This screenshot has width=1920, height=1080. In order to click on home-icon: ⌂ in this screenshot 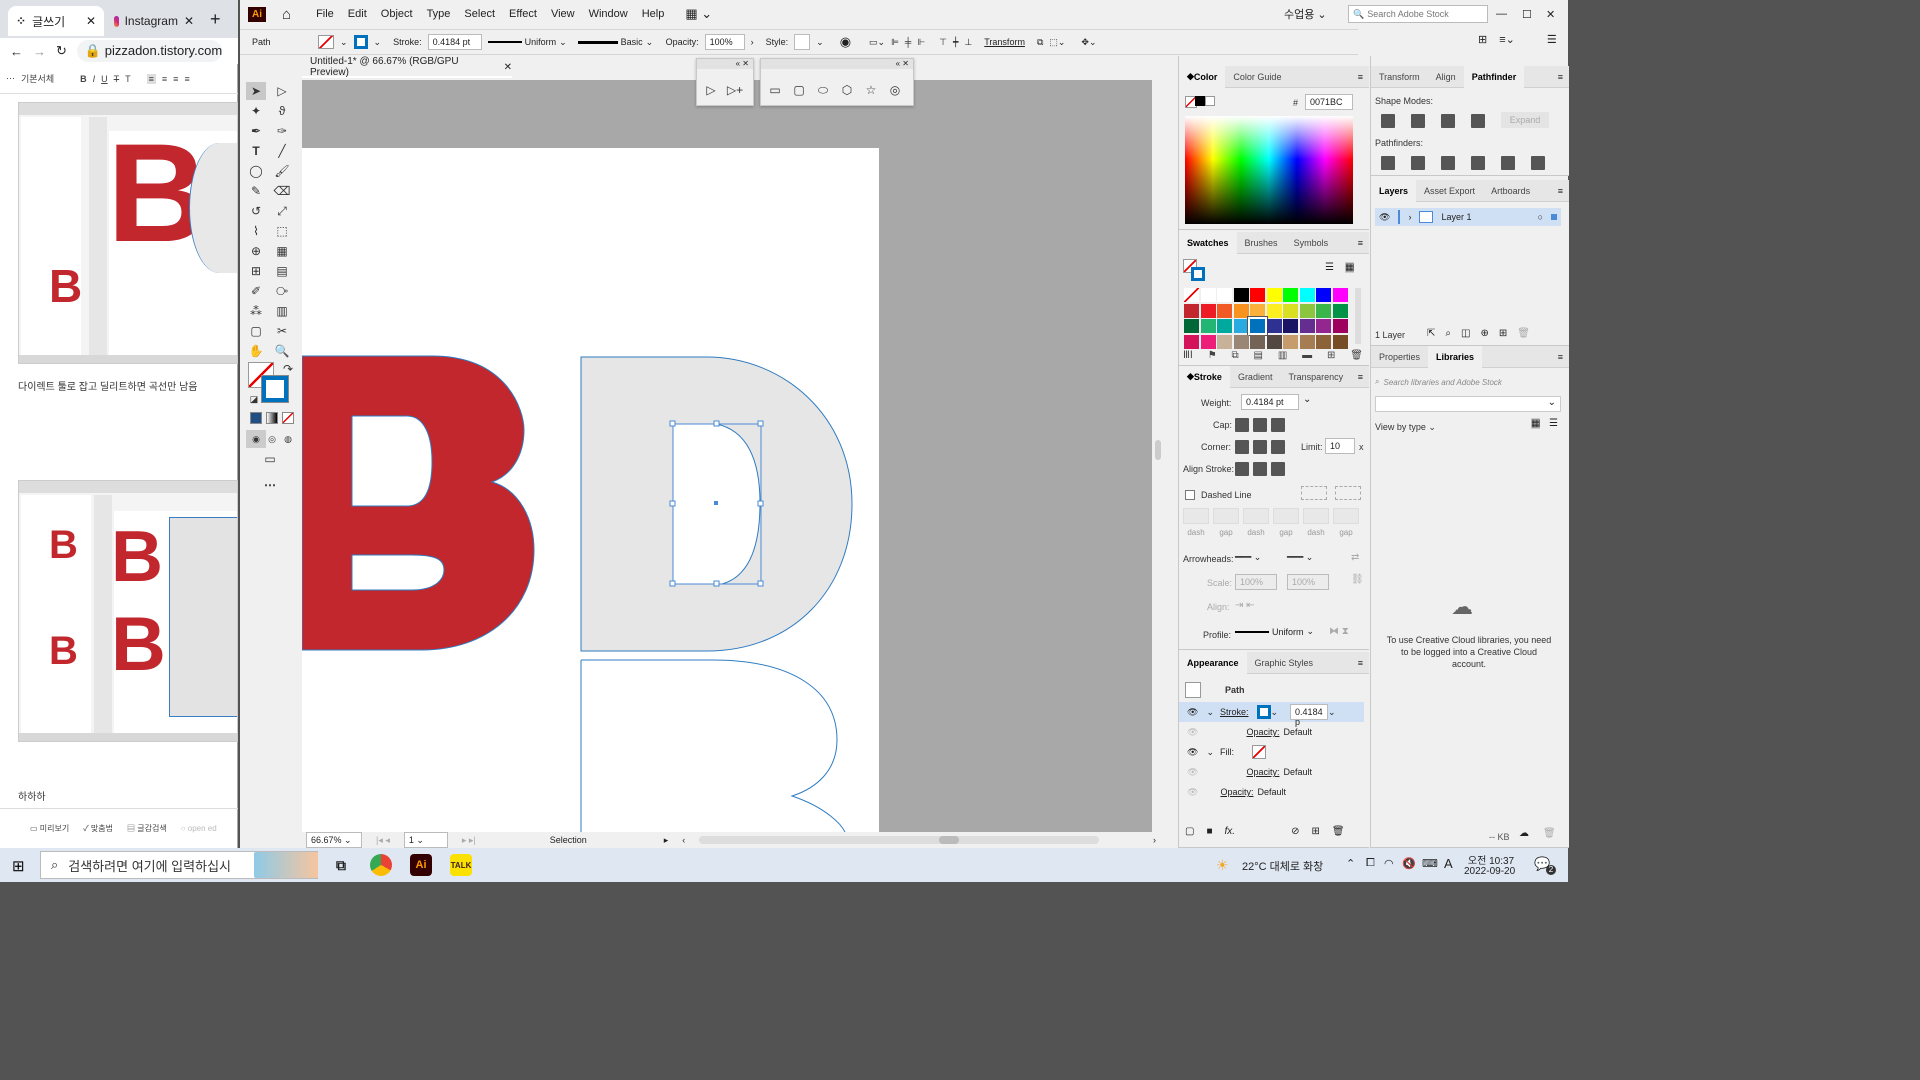, I will do `click(286, 14)`.